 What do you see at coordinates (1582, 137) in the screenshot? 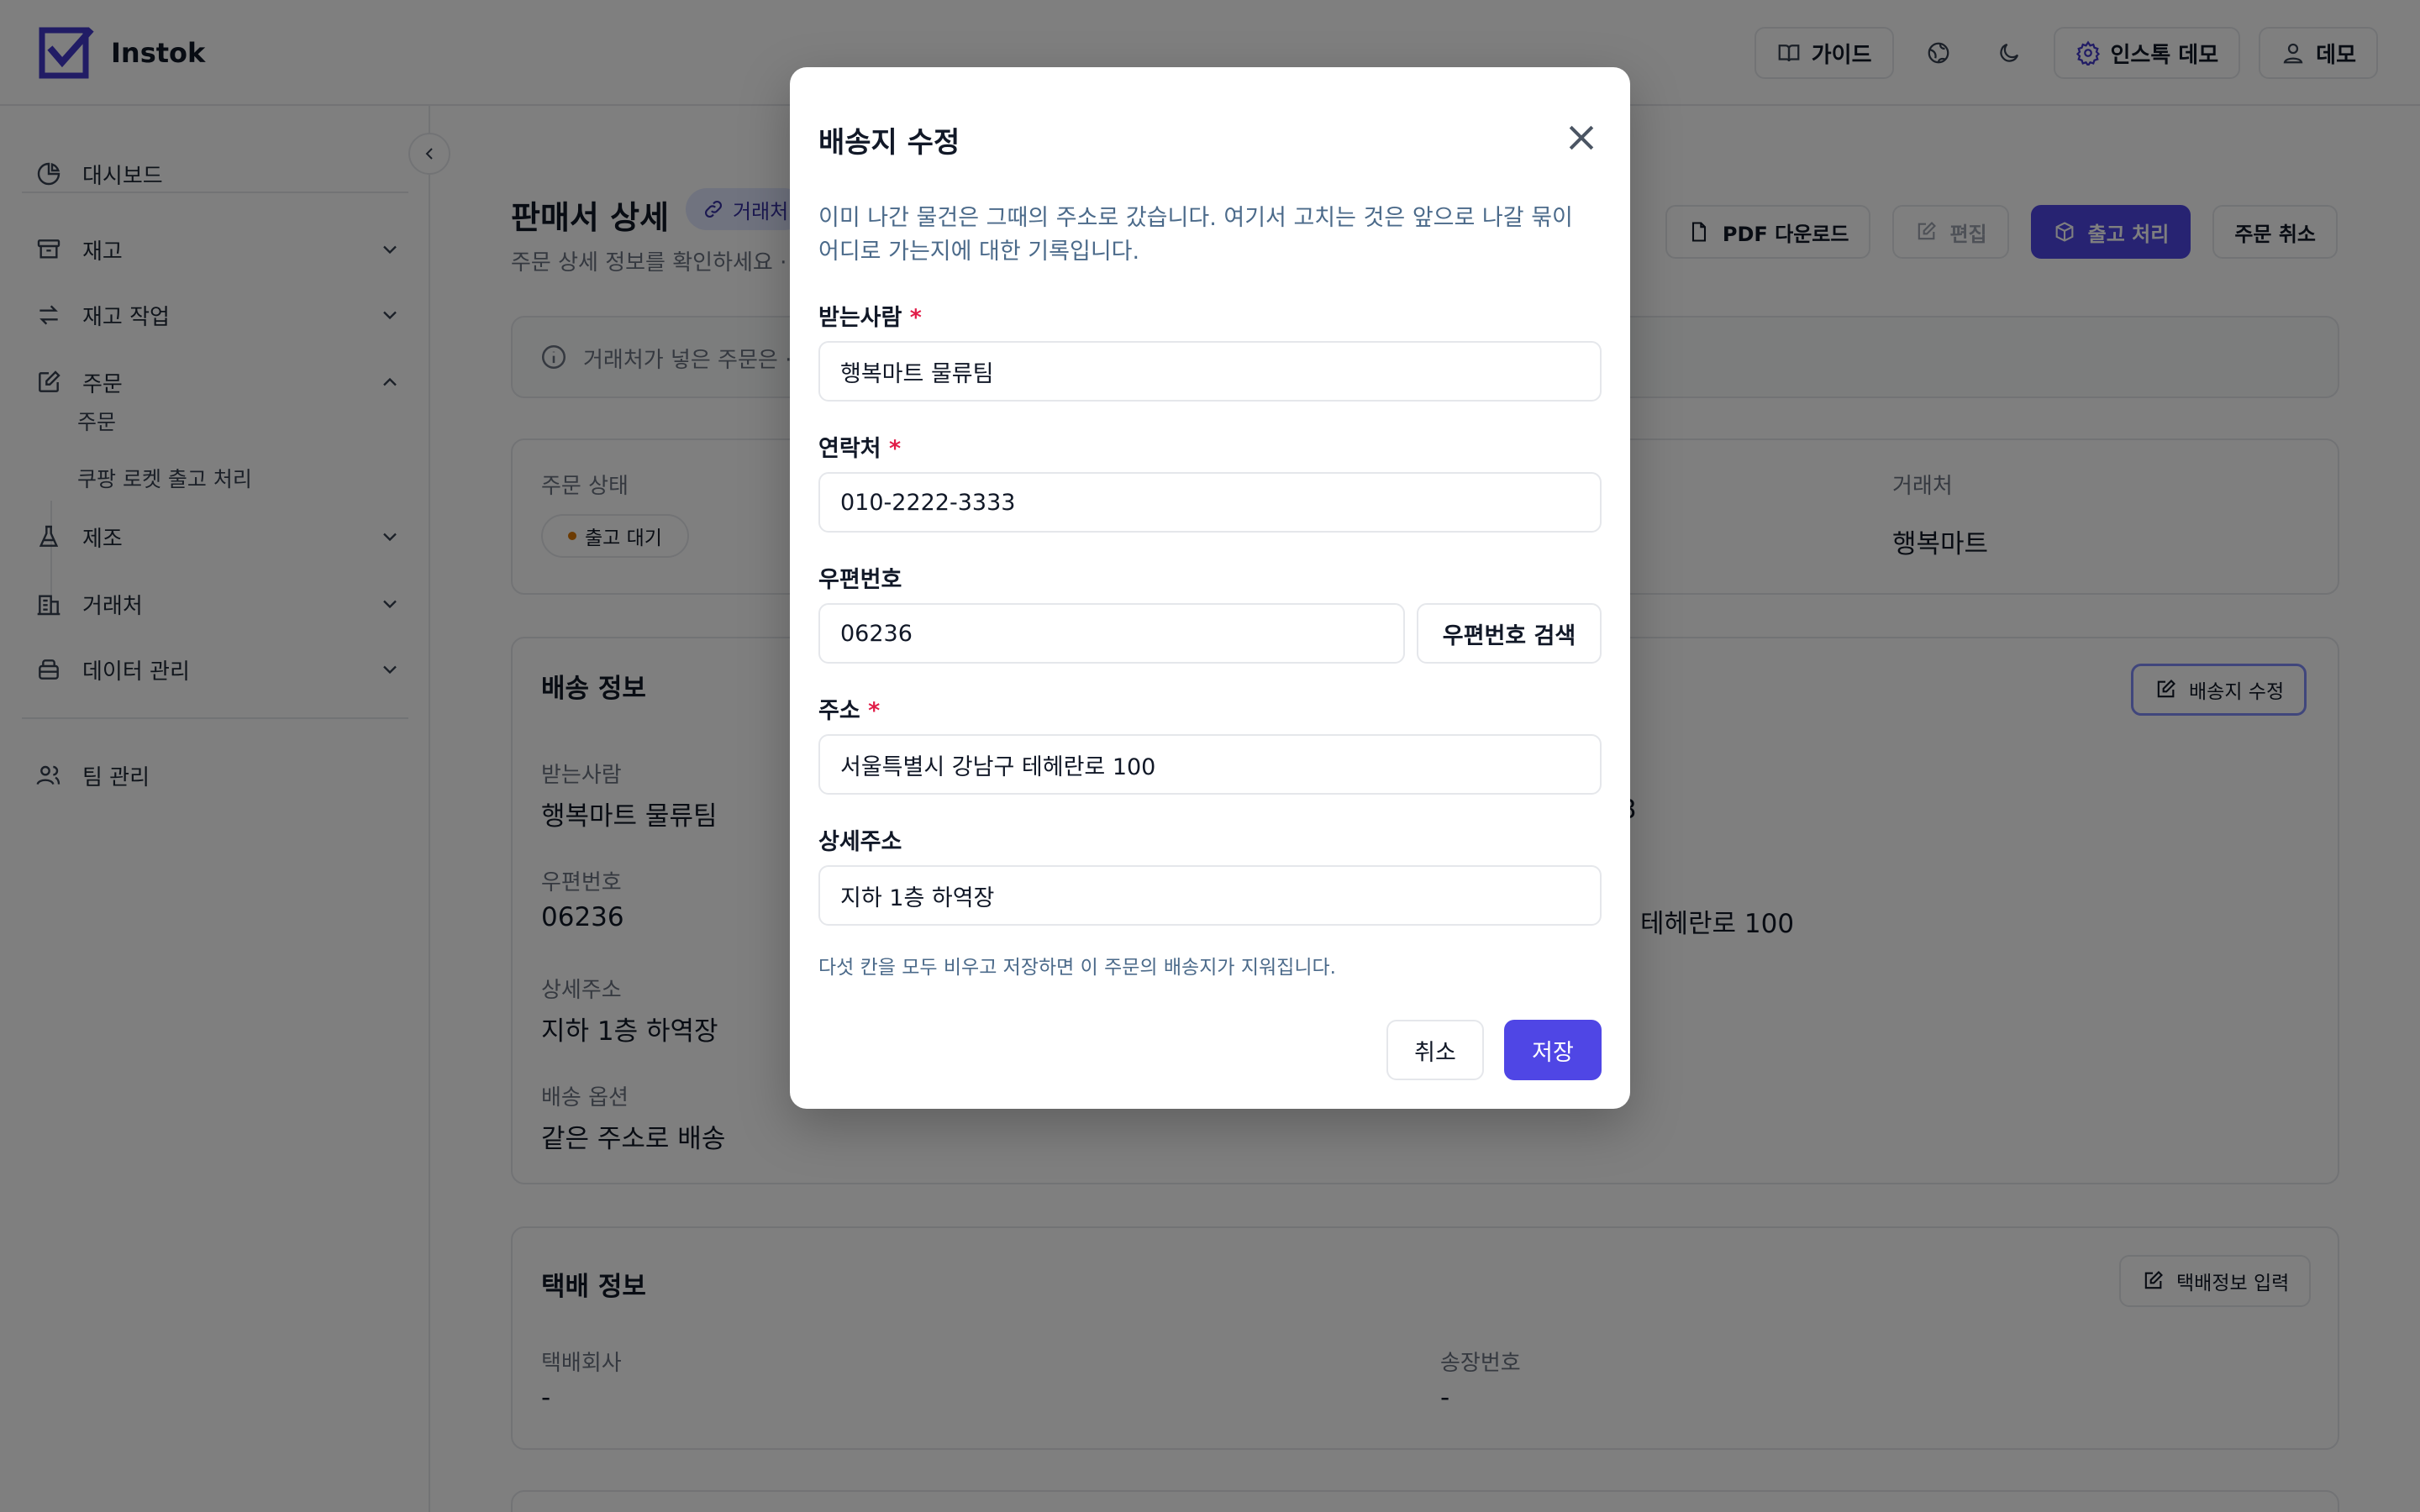
I see `close-icon` at bounding box center [1582, 137].